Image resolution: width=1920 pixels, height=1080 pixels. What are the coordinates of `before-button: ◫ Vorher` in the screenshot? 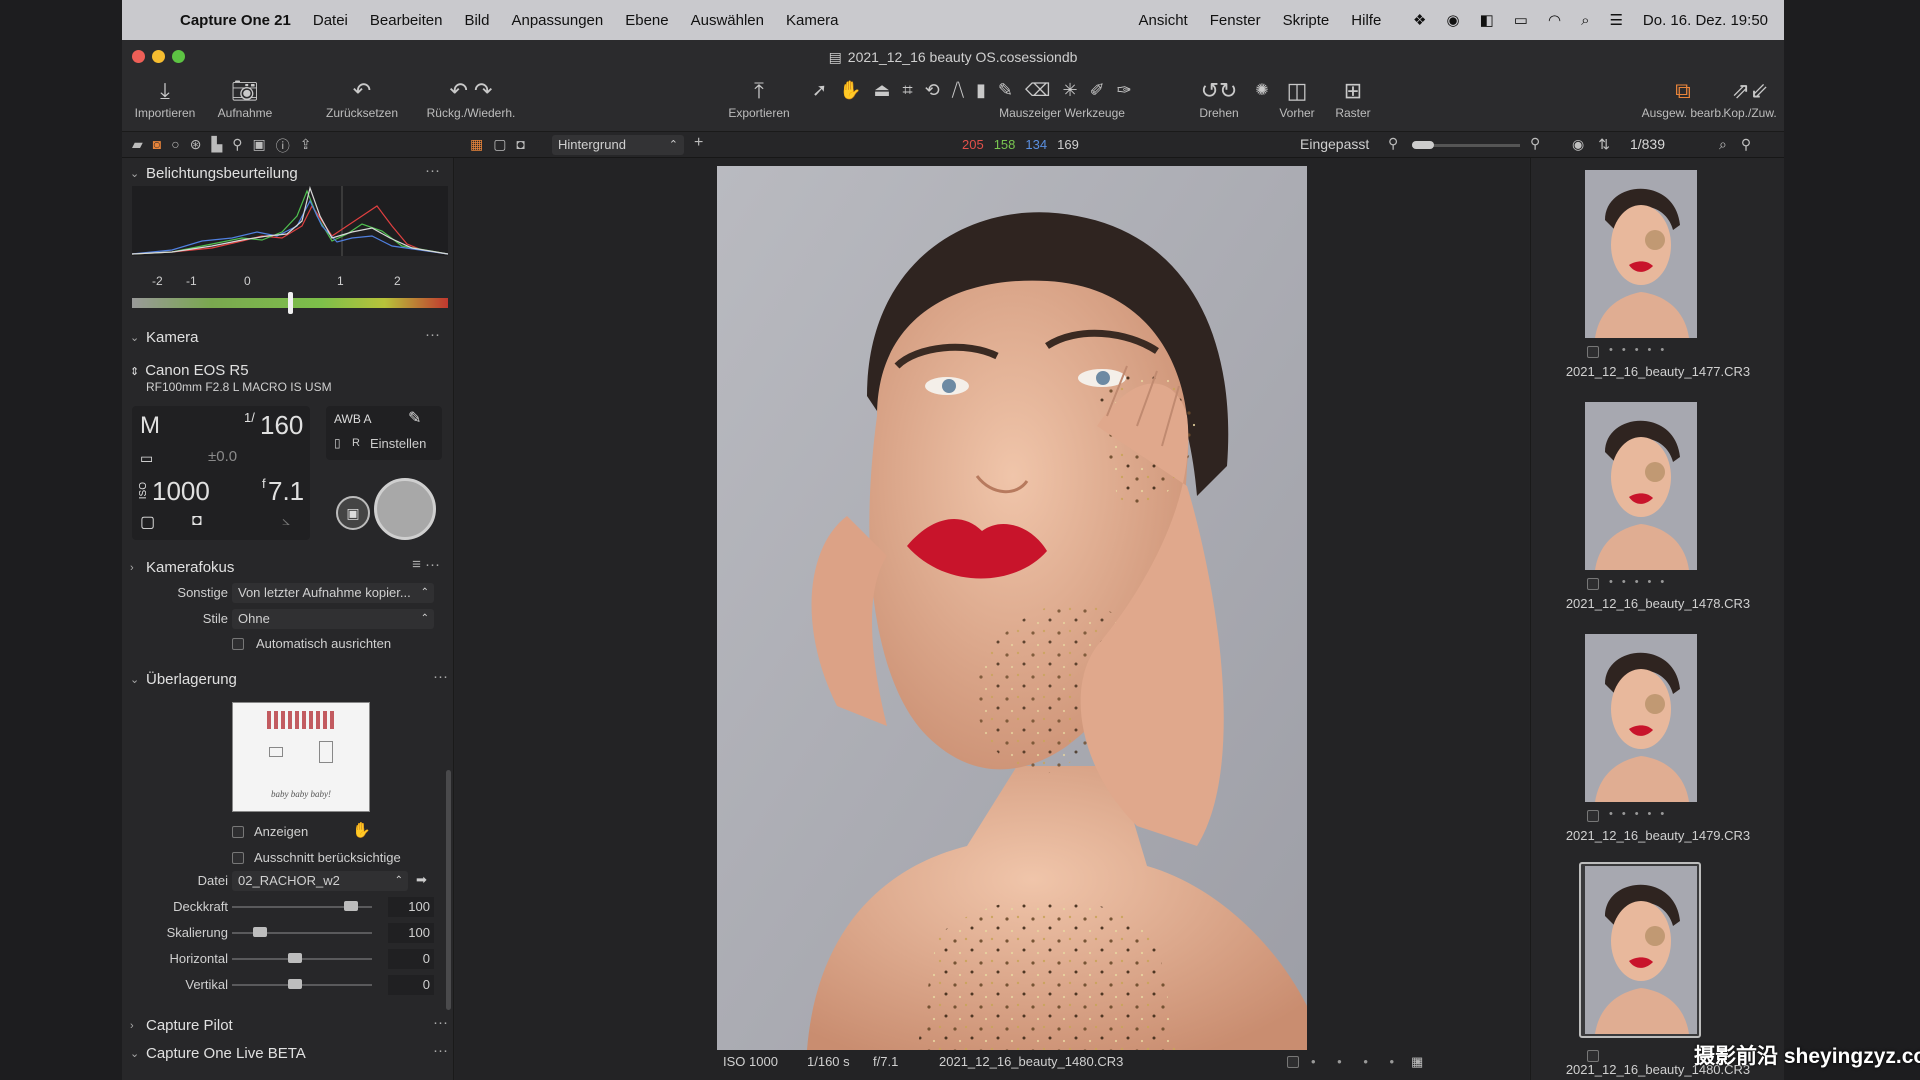 It's located at (1297, 97).